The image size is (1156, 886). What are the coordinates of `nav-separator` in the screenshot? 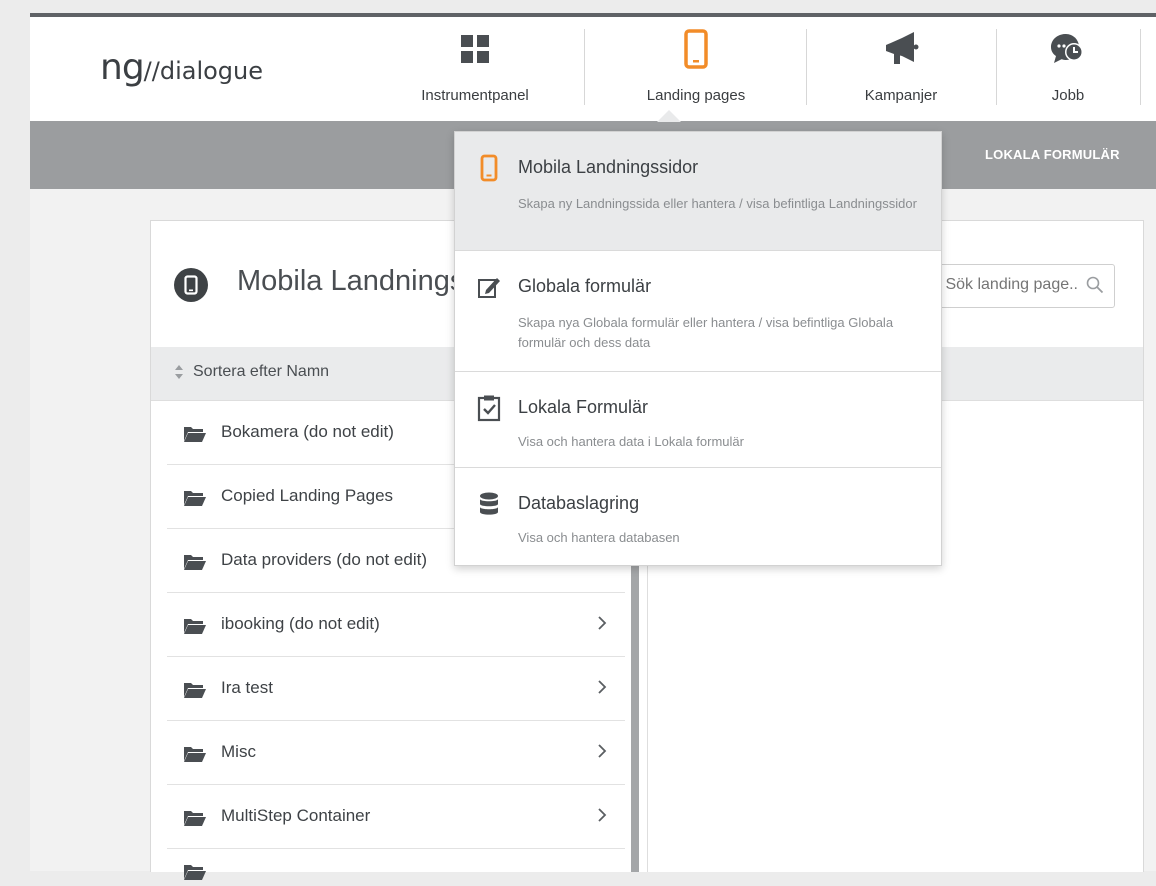 It's located at (1140, 67).